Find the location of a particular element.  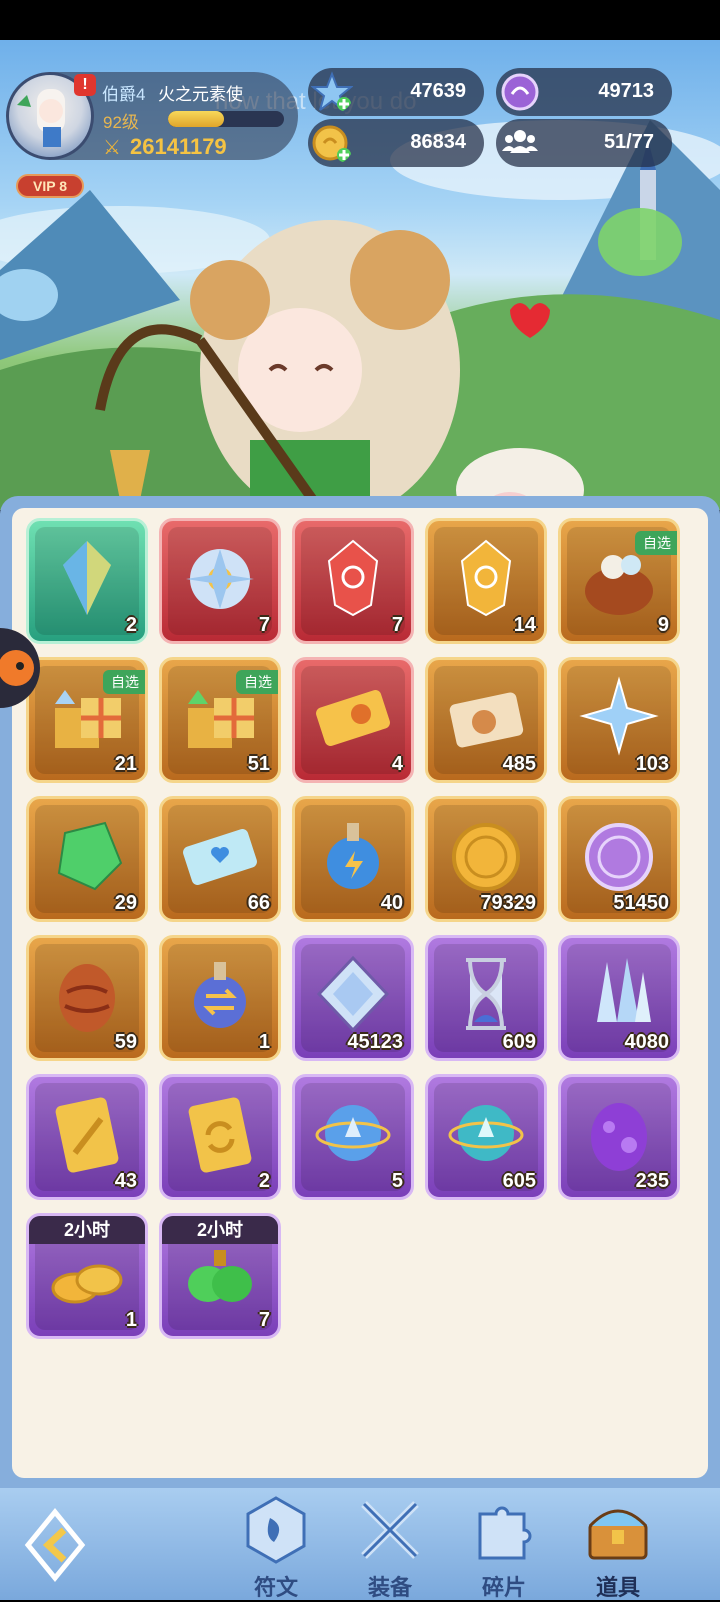

item-count: 9 is located at coordinates (663, 625).